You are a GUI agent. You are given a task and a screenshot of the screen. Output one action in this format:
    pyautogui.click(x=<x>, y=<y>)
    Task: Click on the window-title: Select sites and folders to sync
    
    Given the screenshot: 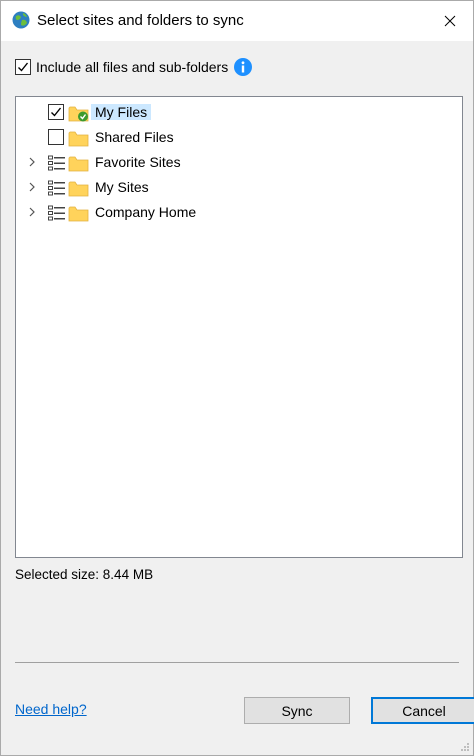 What is the action you would take?
    pyautogui.click(x=140, y=20)
    